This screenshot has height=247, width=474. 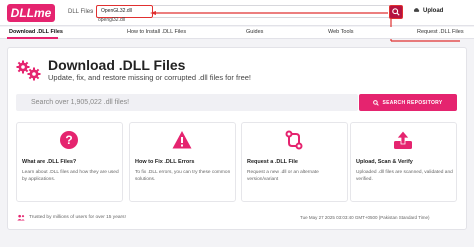 I want to click on users-icon, so click(x=21, y=217).